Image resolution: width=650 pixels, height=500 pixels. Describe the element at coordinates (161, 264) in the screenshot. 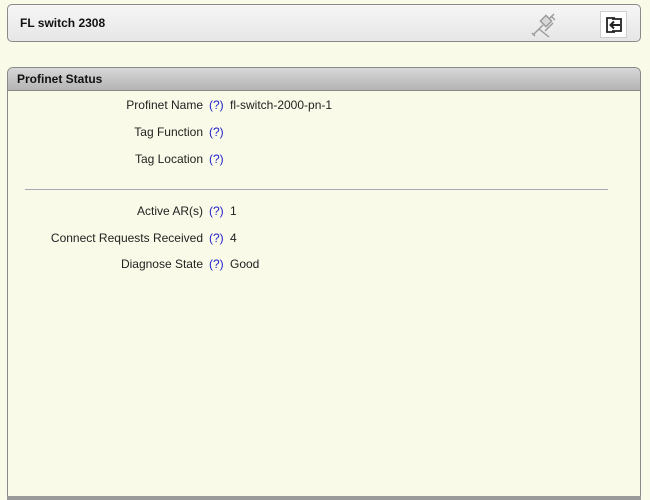

I see `label-diagnose-state: Diagnose State` at that location.